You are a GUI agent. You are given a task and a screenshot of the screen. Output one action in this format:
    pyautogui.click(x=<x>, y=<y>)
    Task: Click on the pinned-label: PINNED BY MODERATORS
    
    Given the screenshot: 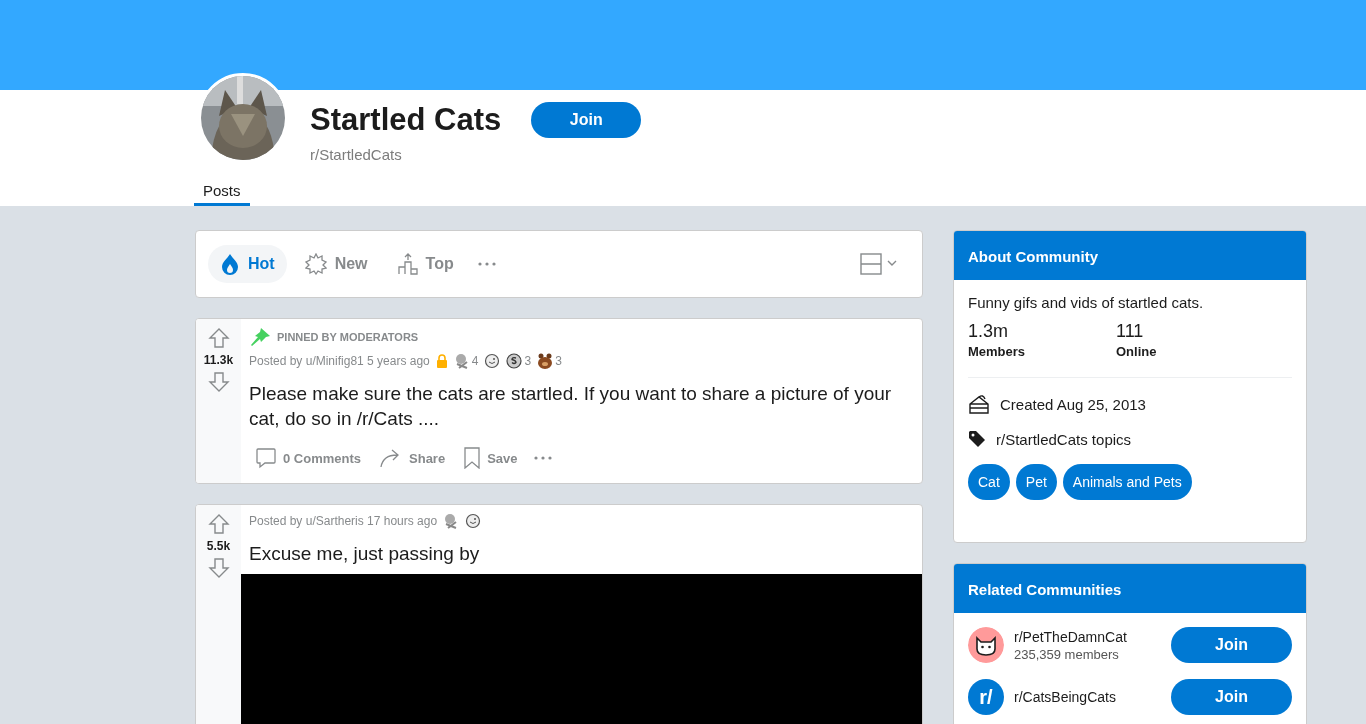 What is the action you would take?
    pyautogui.click(x=348, y=337)
    